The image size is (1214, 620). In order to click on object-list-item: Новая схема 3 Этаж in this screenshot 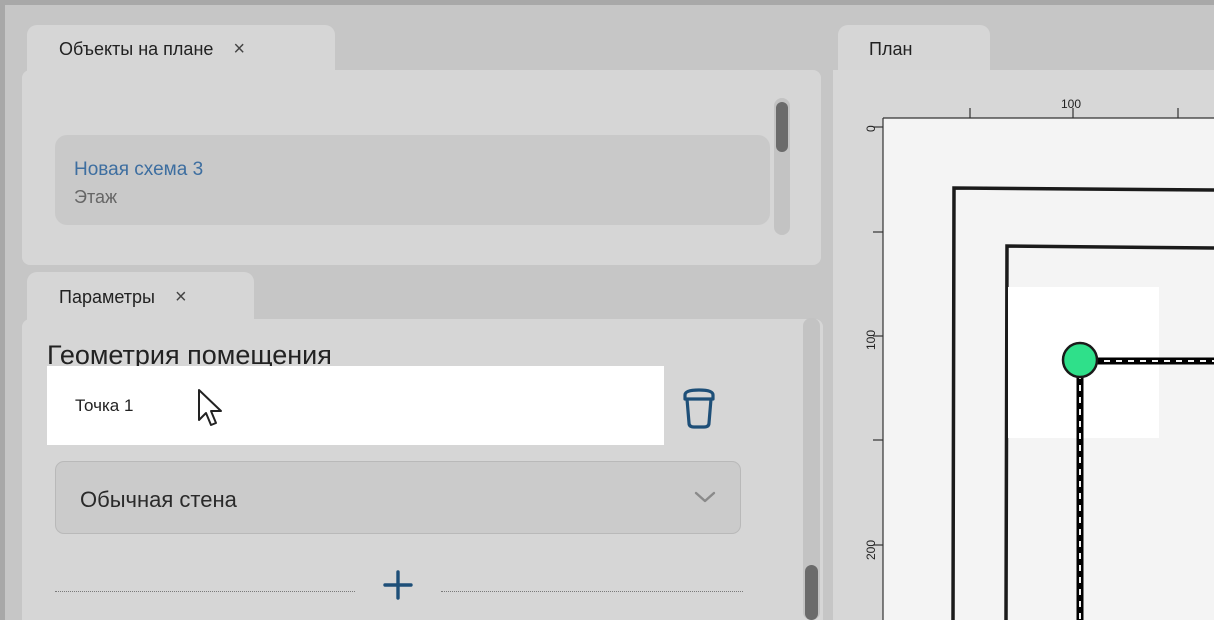, I will do `click(412, 180)`.